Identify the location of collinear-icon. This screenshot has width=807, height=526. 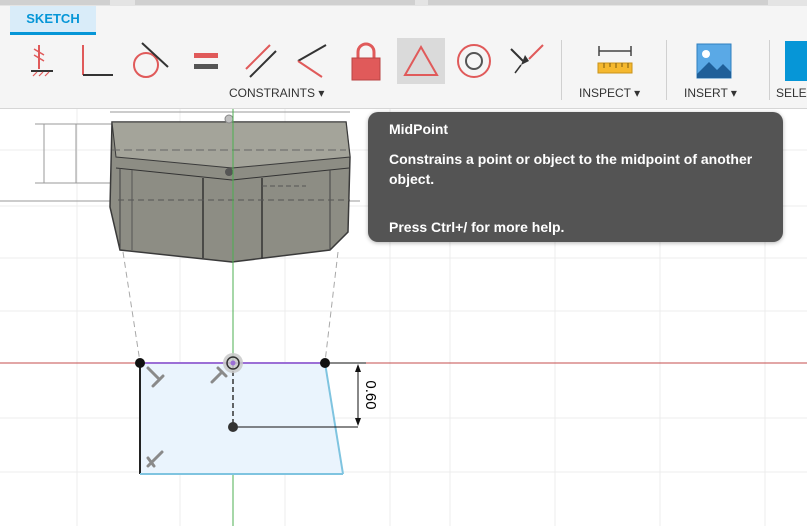
(527, 59).